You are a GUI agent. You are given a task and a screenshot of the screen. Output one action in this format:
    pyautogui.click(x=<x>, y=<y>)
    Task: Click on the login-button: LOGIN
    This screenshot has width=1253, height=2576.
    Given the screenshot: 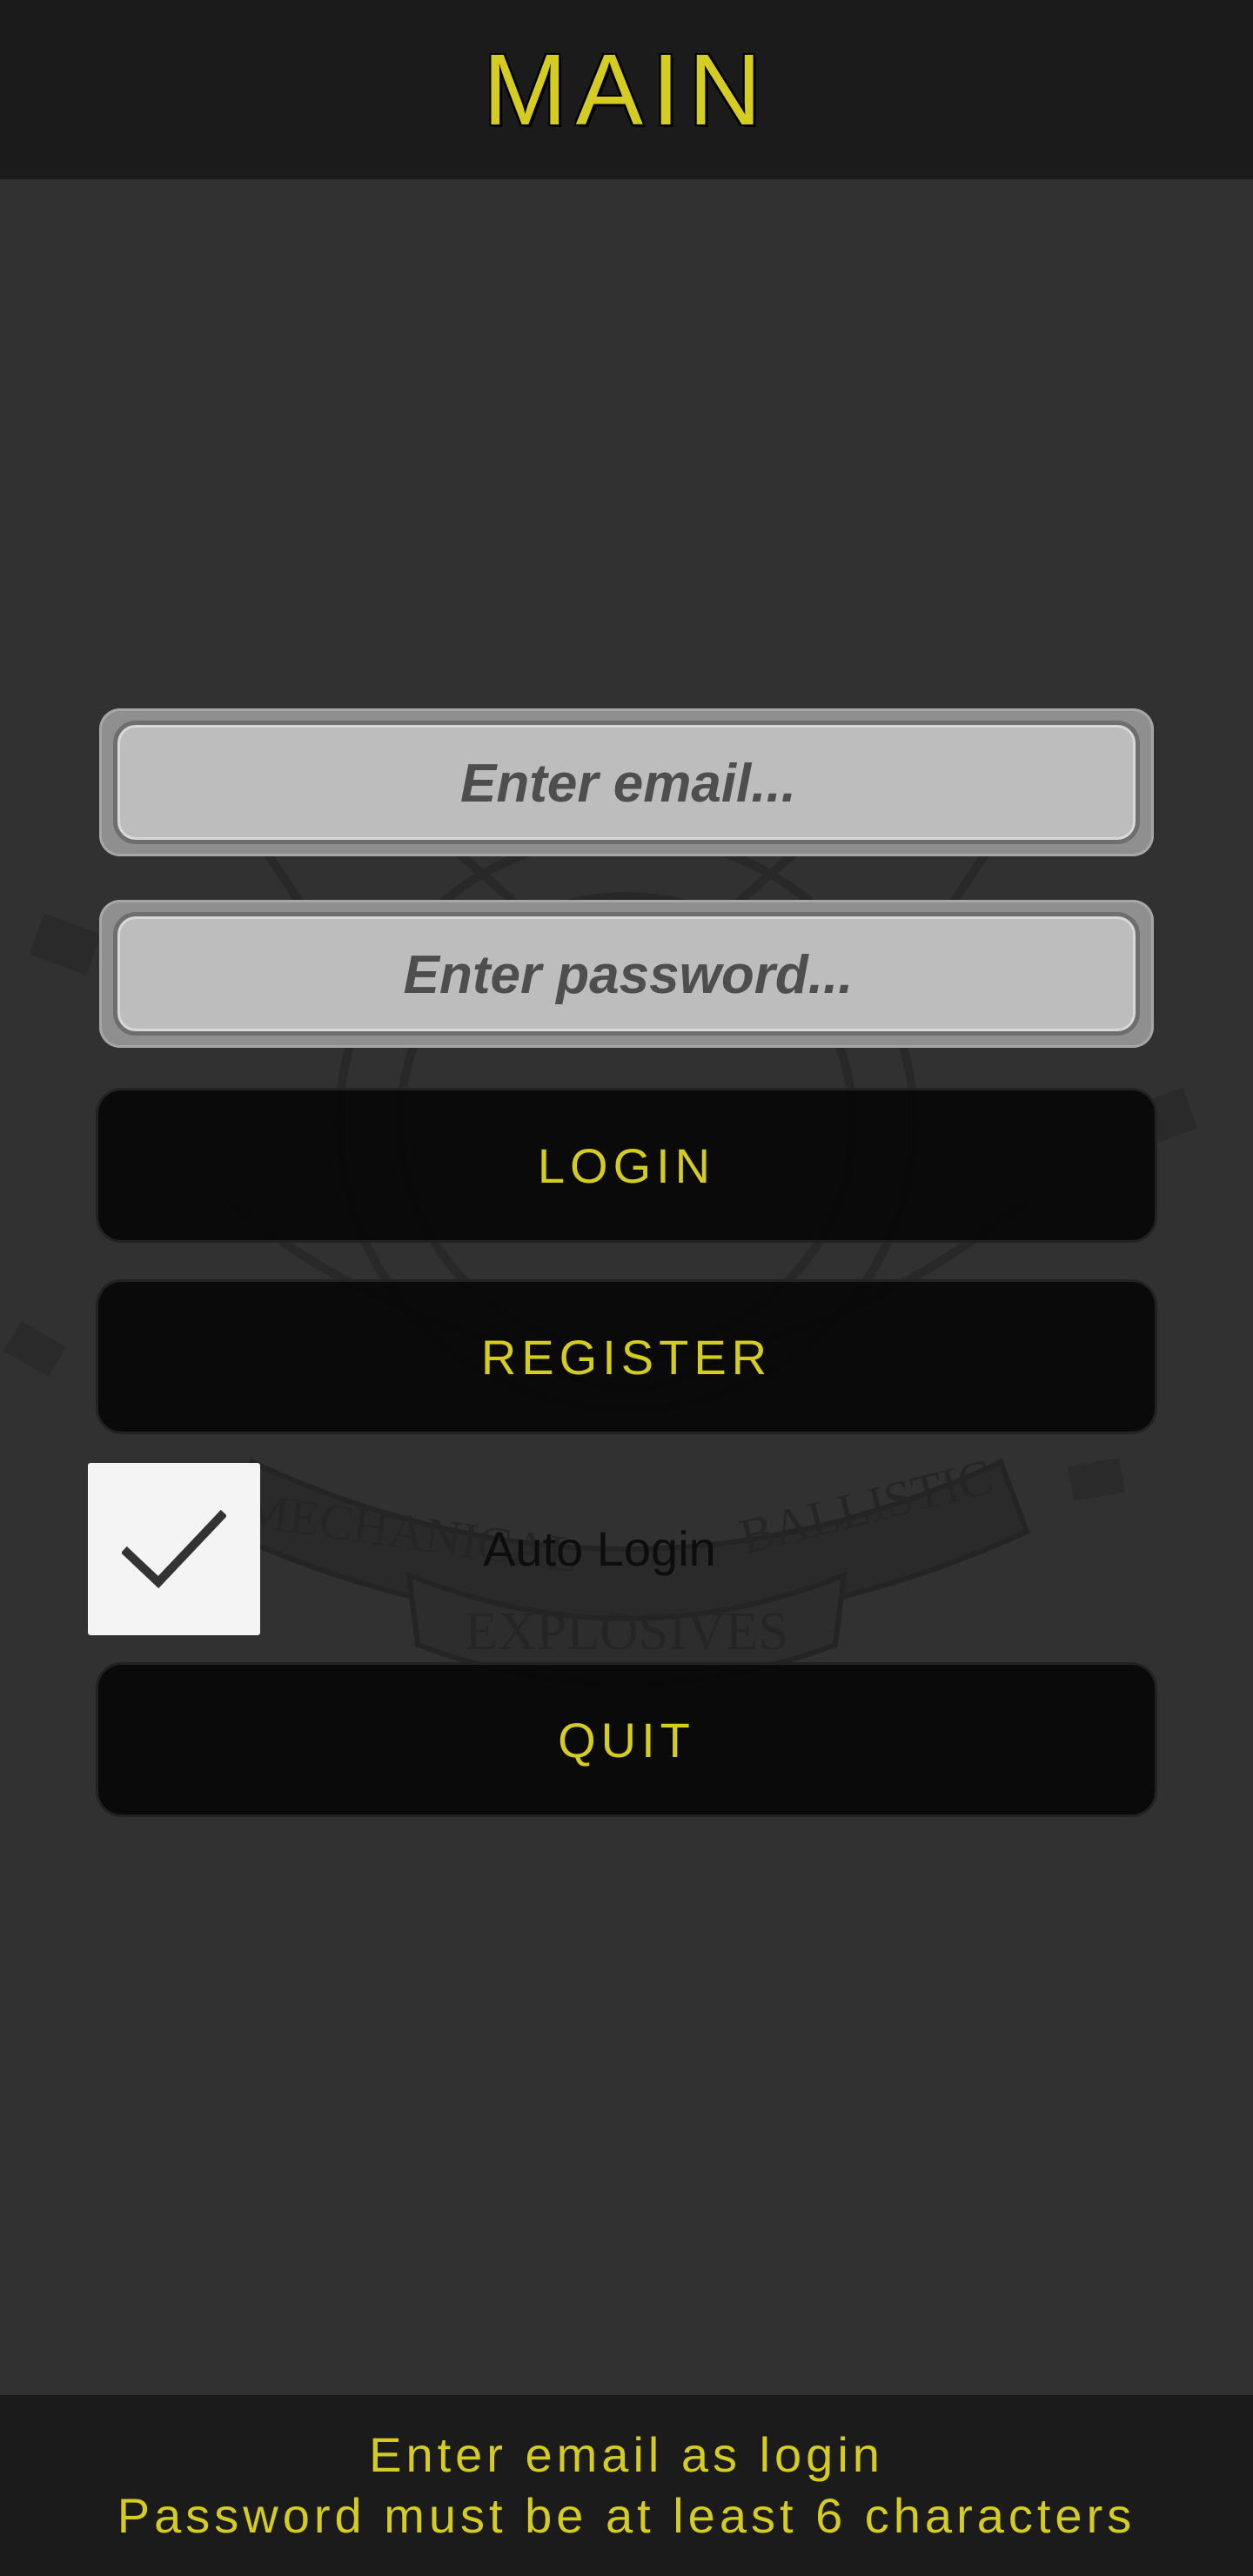 What is the action you would take?
    pyautogui.click(x=626, y=1165)
    